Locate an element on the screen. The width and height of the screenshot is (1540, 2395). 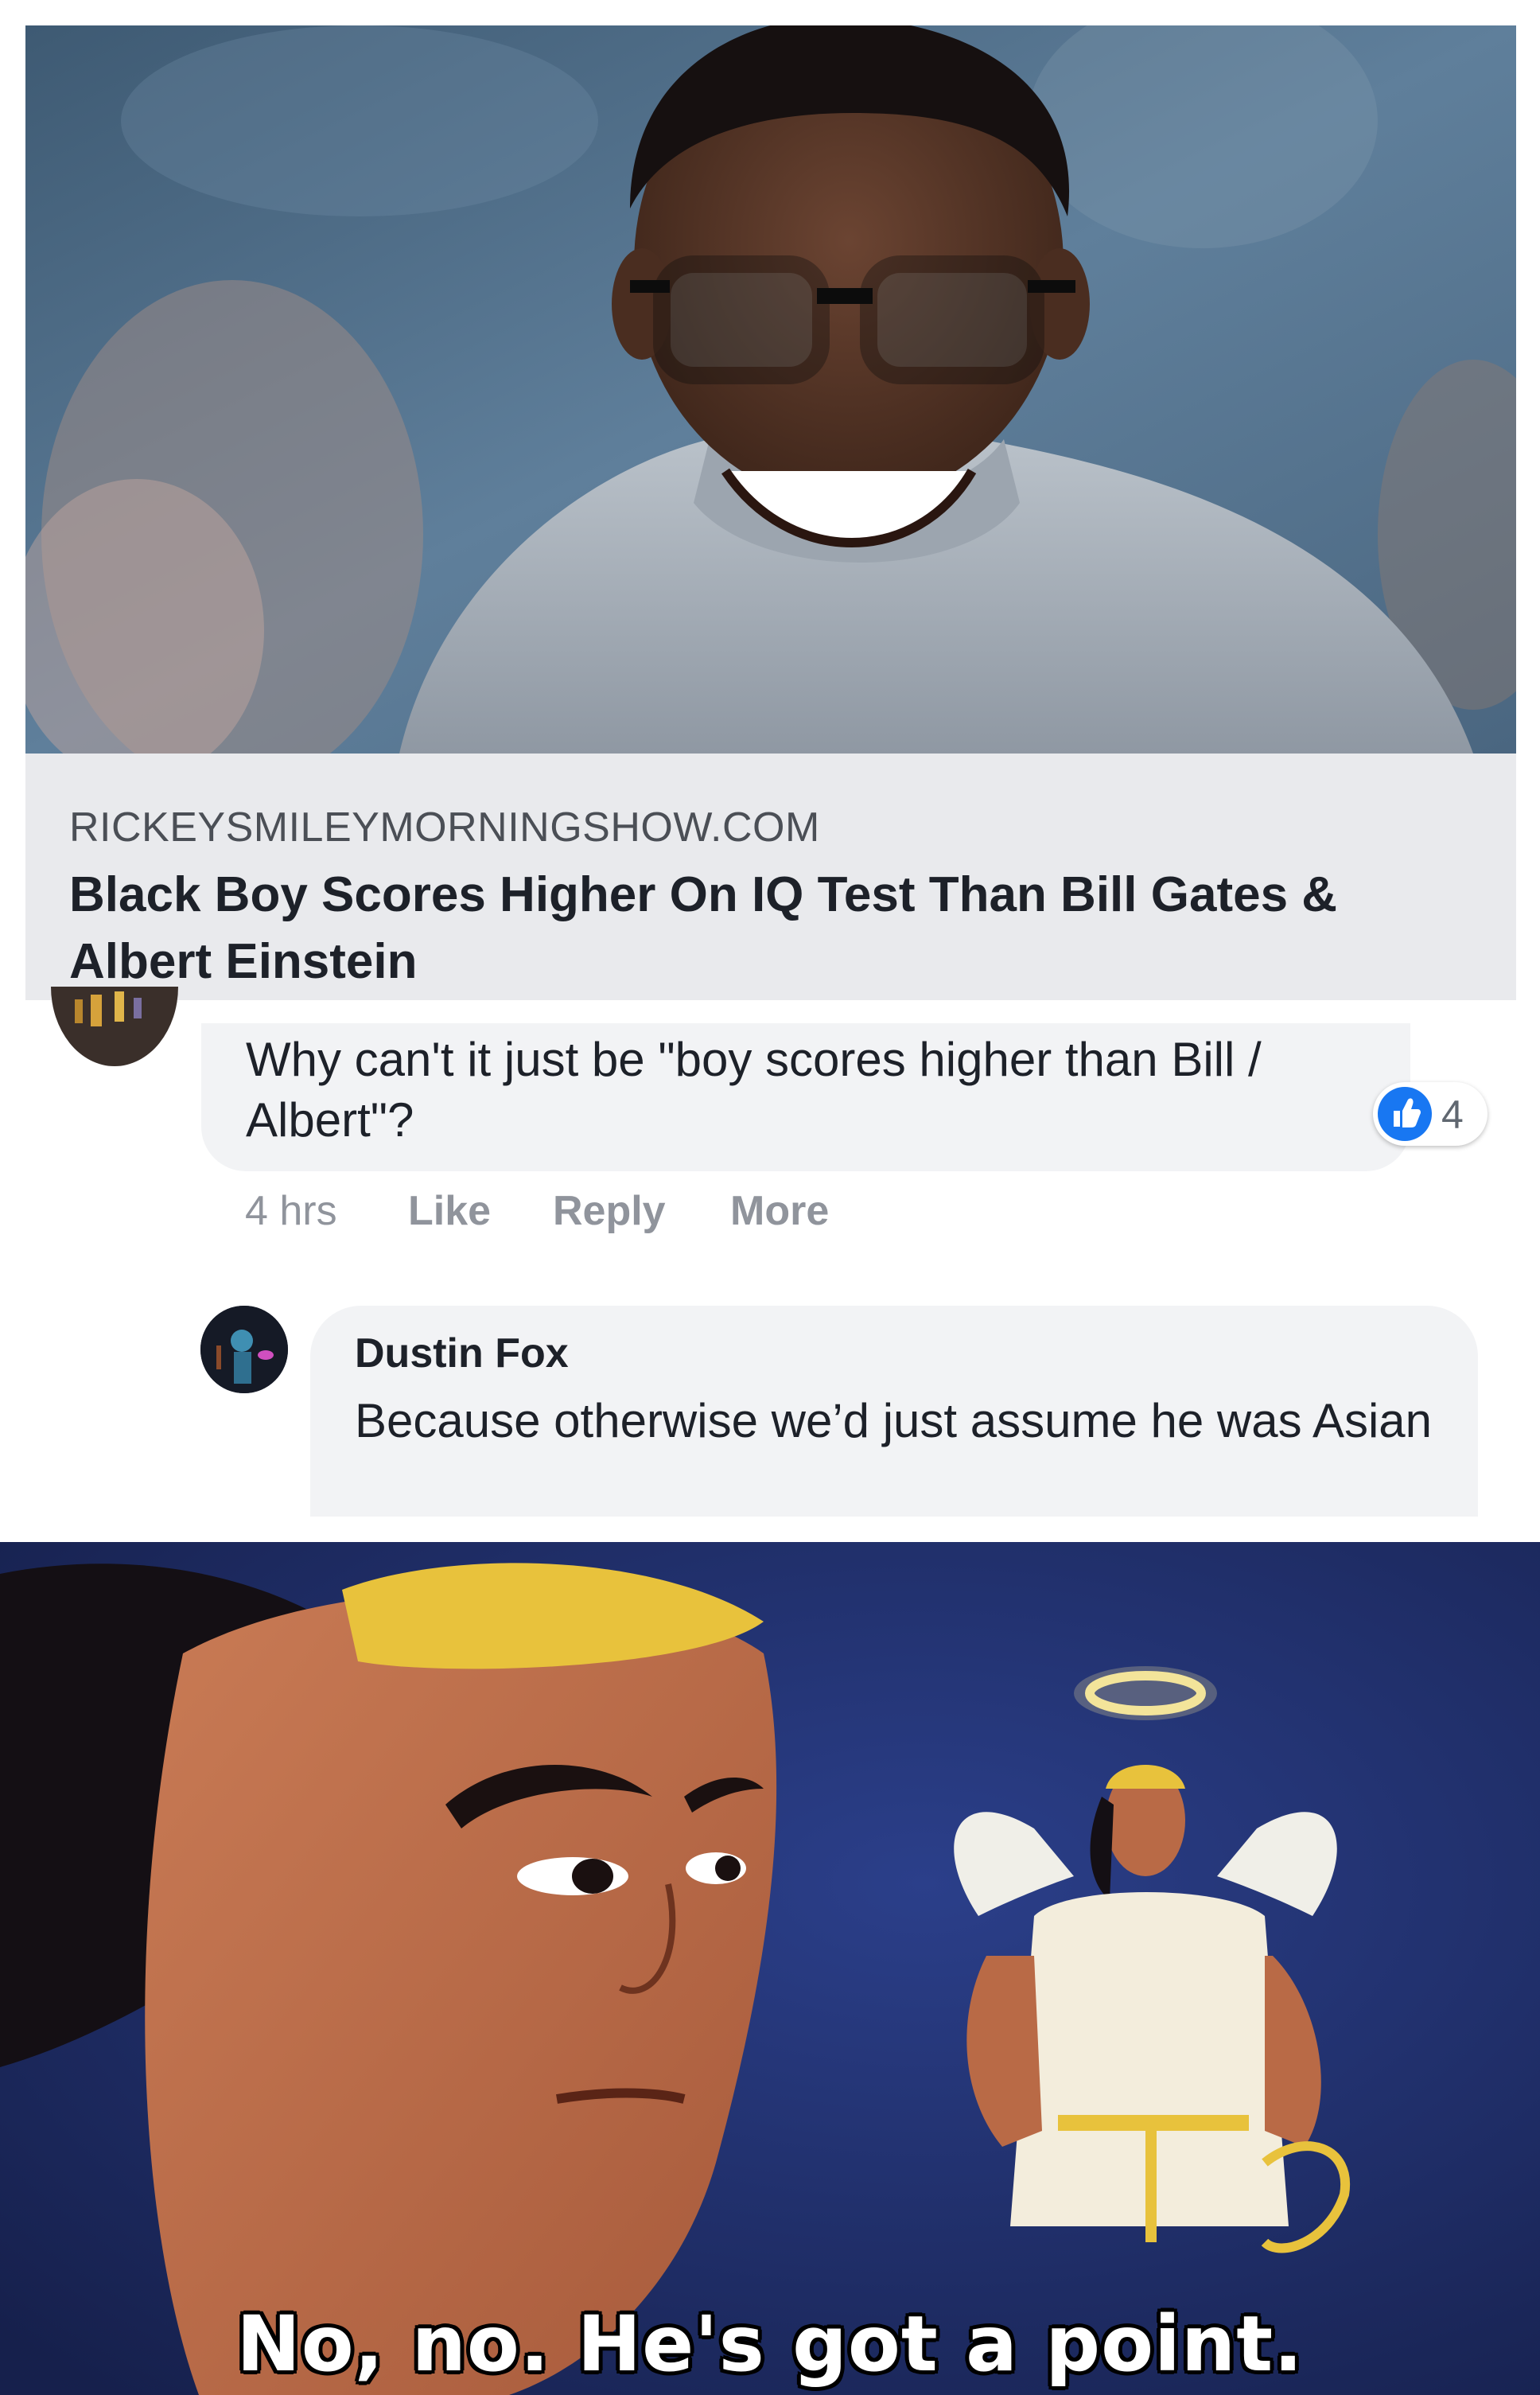
reaction-badge: 4 is located at coordinates (1430, 1114).